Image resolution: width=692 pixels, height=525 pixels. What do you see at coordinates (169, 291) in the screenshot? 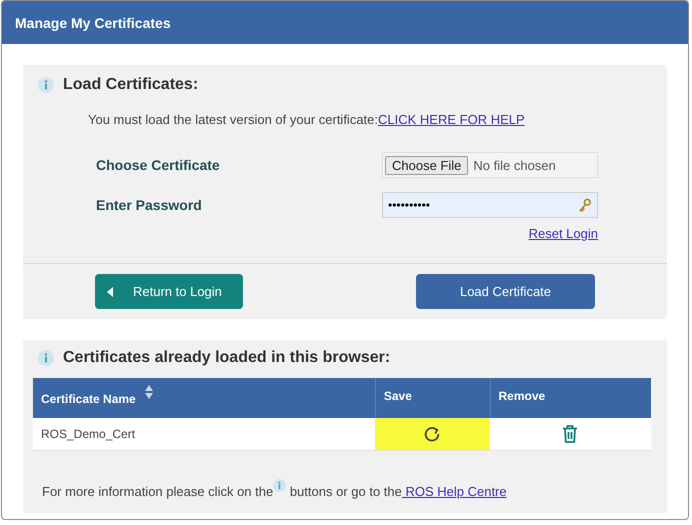
I see `return-button: Return to Login` at bounding box center [169, 291].